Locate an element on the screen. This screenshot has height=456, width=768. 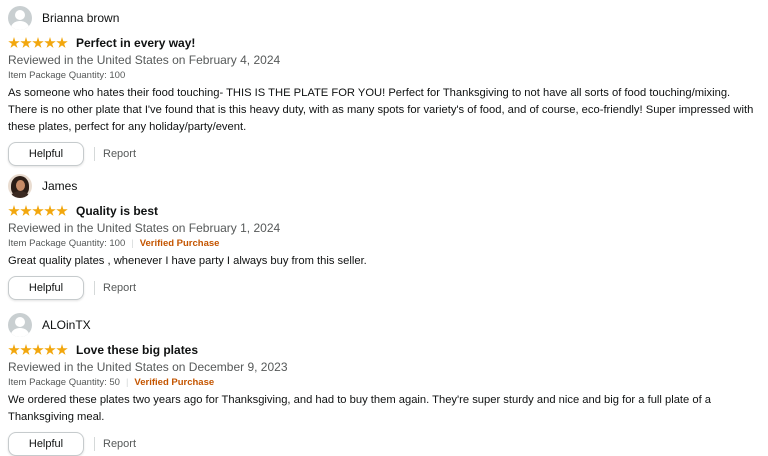
reviewer-name: ALOinTX is located at coordinates (66, 325).